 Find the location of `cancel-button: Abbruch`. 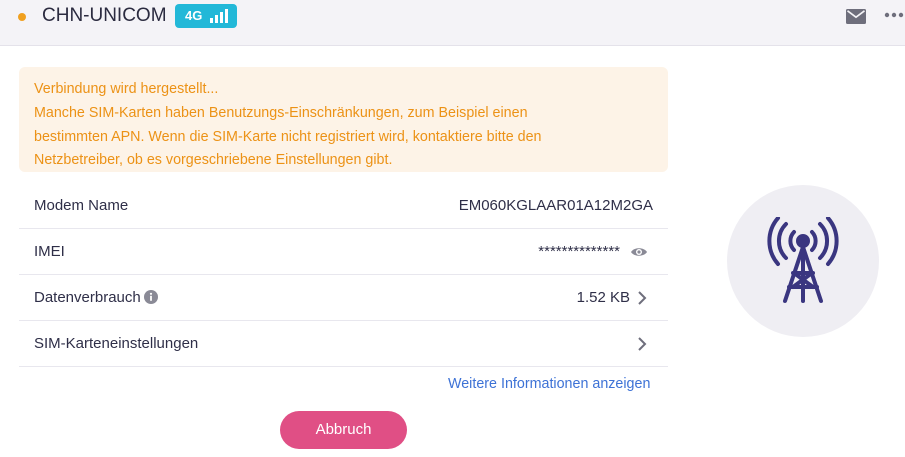

cancel-button: Abbruch is located at coordinates (343, 430).